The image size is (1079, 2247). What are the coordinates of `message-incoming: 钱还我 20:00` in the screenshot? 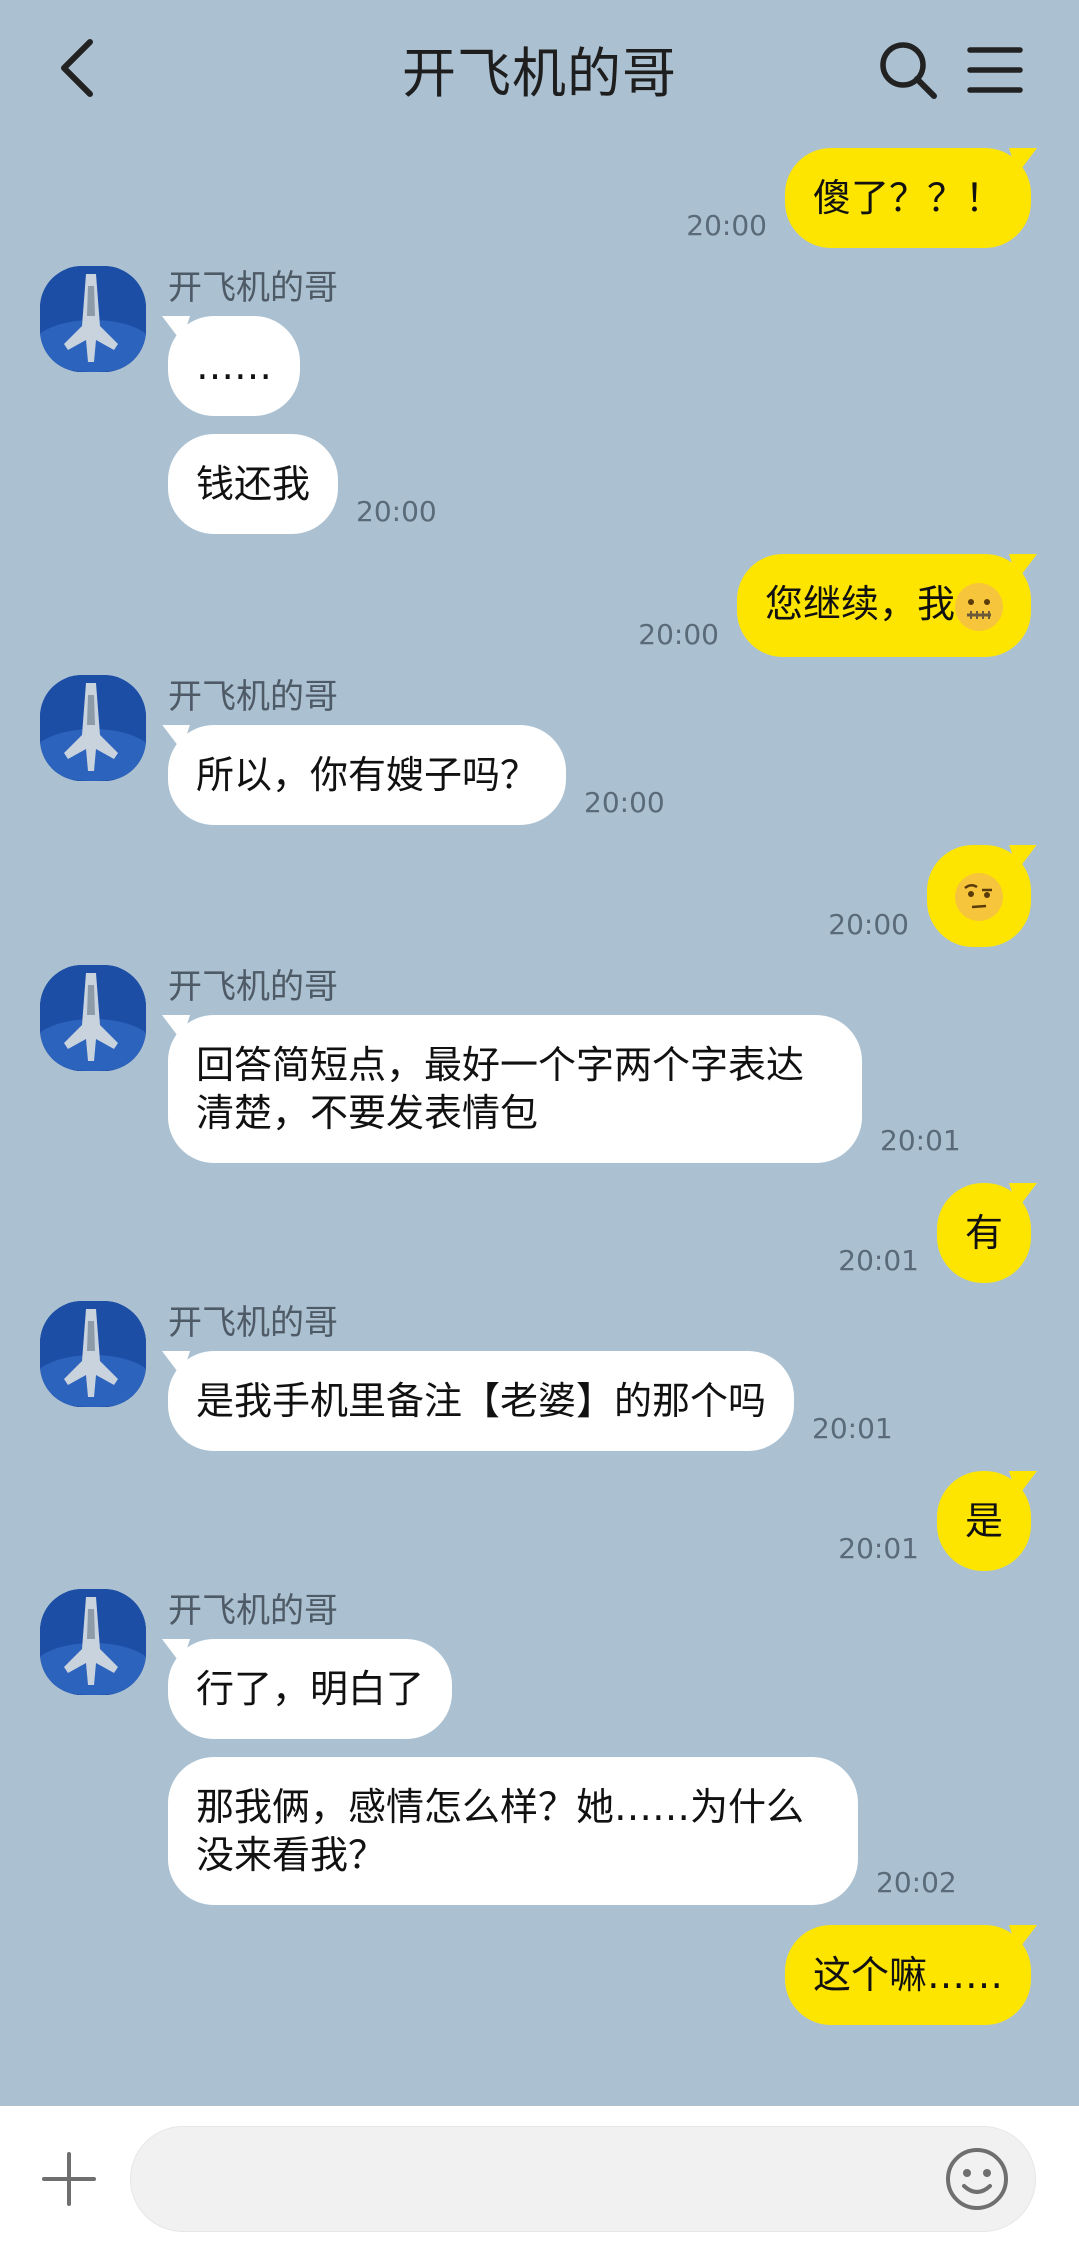 It's located at (539, 484).